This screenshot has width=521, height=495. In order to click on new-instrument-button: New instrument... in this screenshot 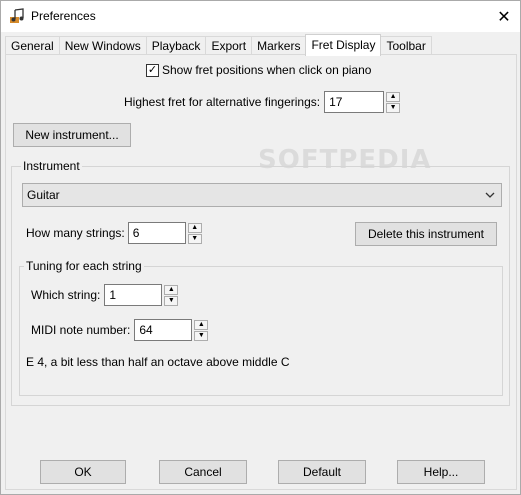, I will do `click(72, 135)`.